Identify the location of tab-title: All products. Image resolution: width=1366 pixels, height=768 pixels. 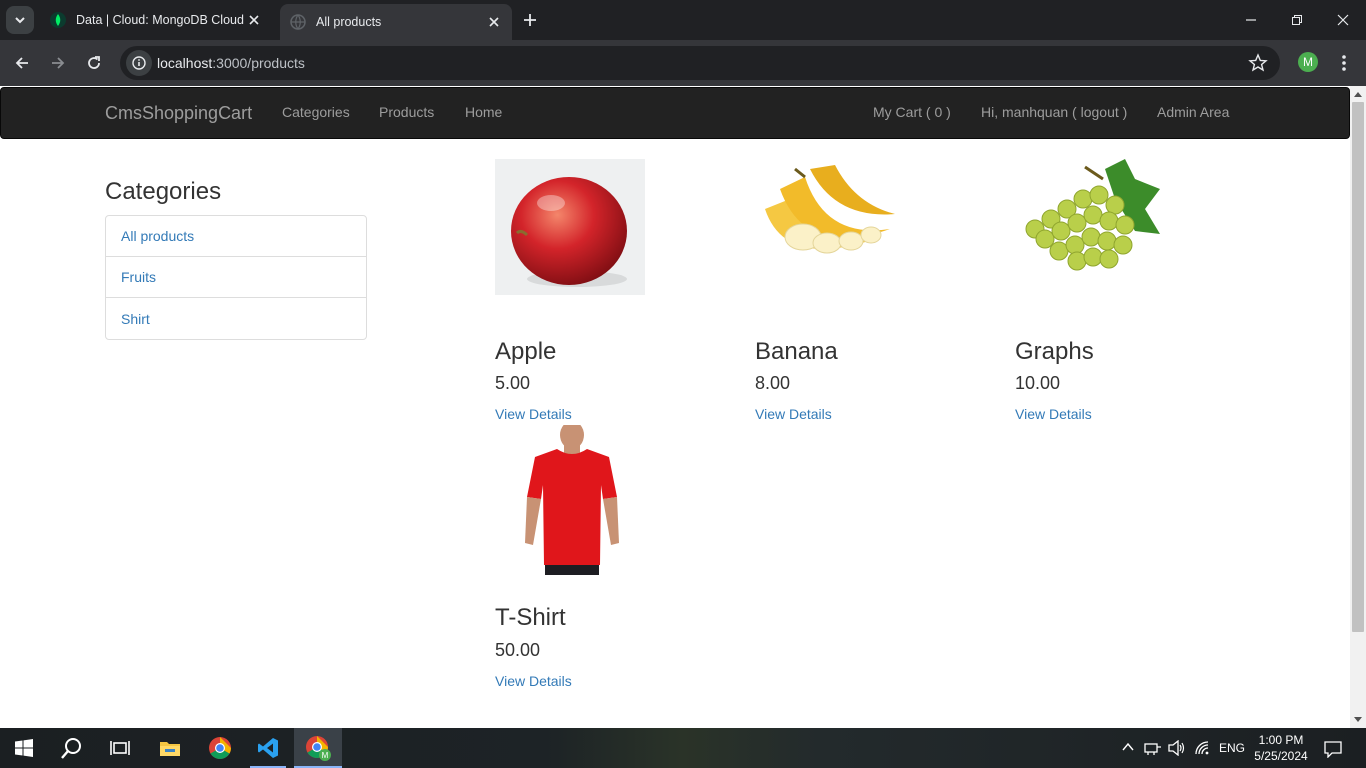
(349, 22).